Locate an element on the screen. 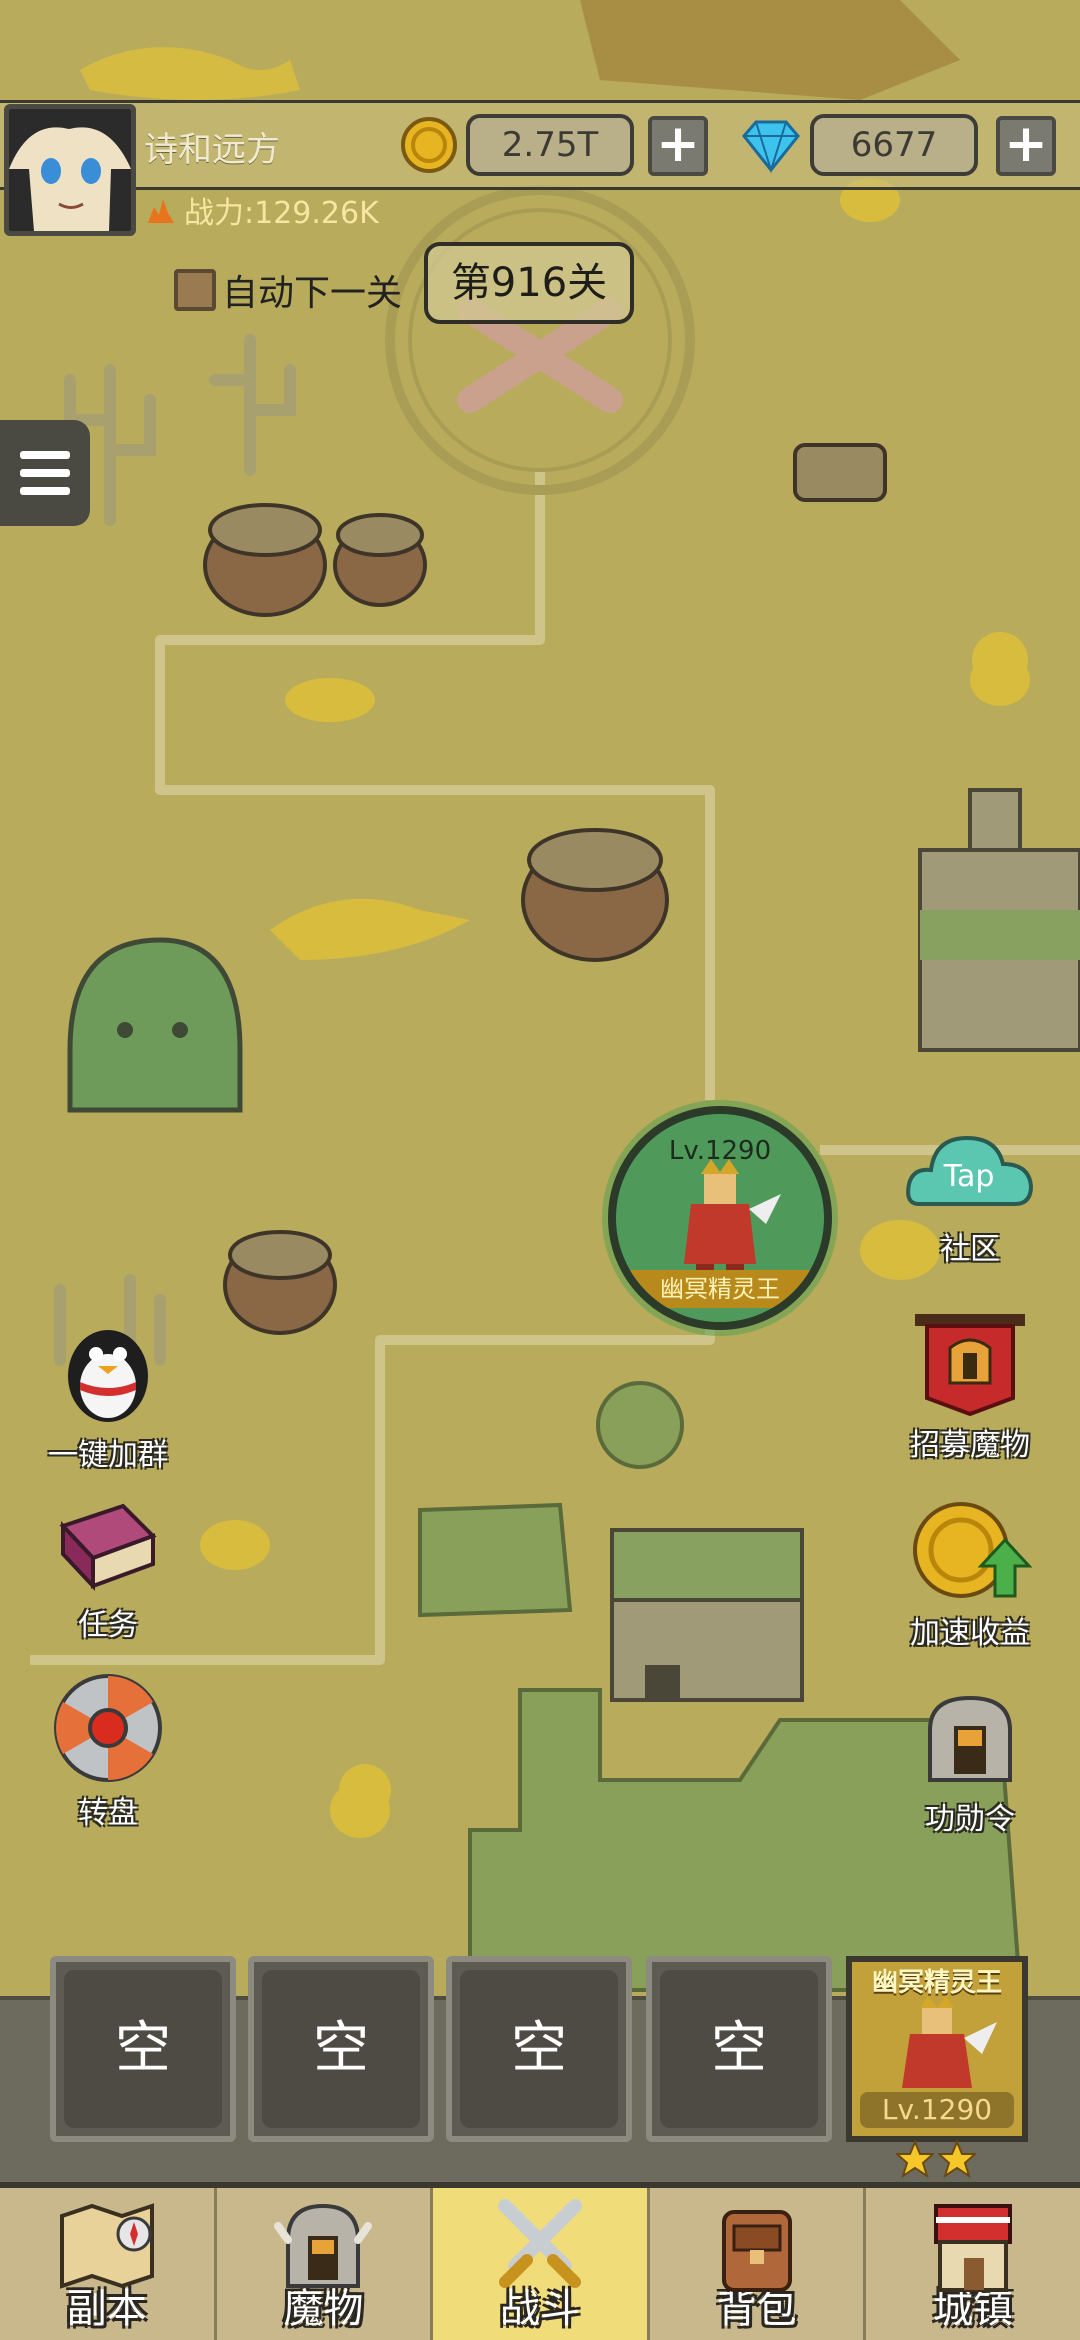 This screenshot has height=2340, width=1080. tap-badge-text: Tap is located at coordinates (969, 1176).